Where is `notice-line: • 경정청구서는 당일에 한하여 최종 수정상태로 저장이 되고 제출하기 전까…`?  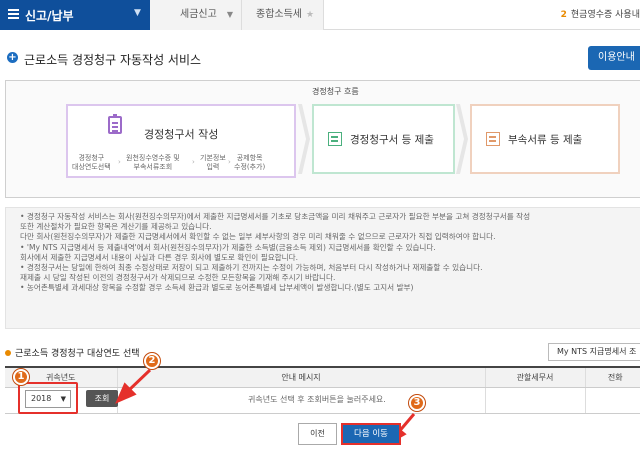
notice-line: • 경정청구서는 당일에 한하여 최종 수정상태로 저장이 되고 제출하기 전까… is located at coordinates (251, 268).